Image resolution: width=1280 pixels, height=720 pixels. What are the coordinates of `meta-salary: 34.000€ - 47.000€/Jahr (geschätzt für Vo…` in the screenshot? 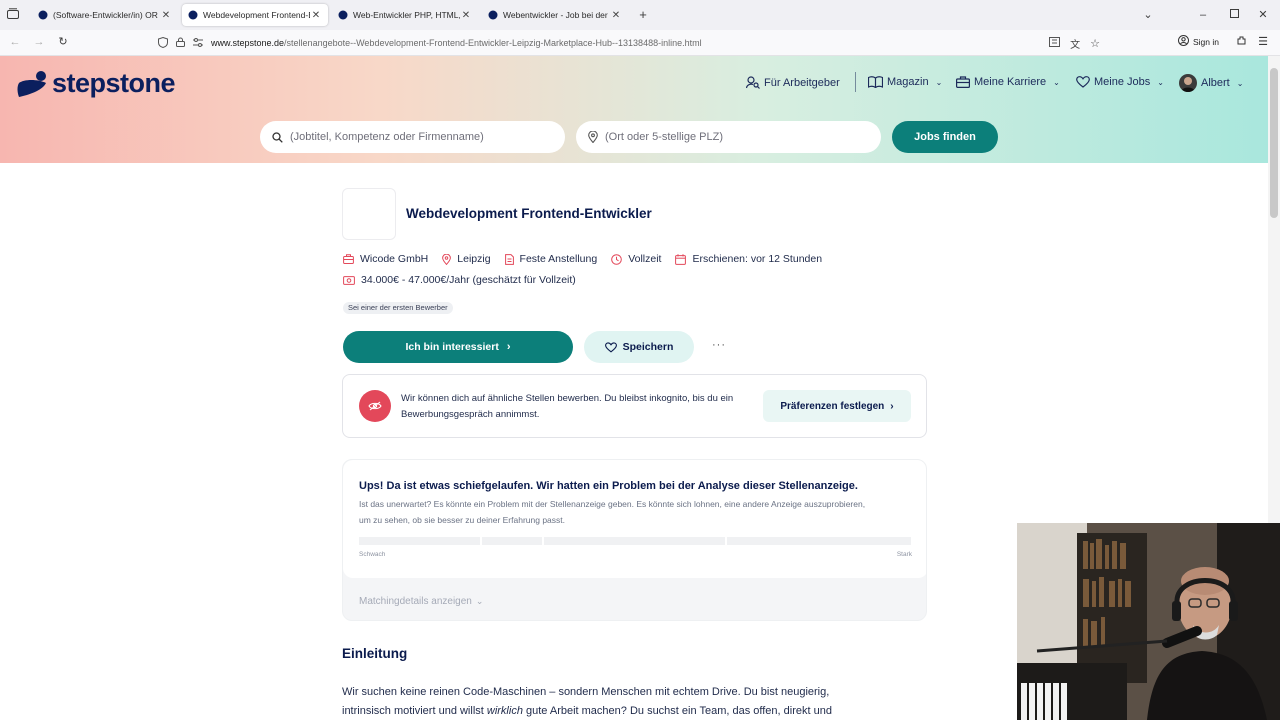 It's located at (459, 280).